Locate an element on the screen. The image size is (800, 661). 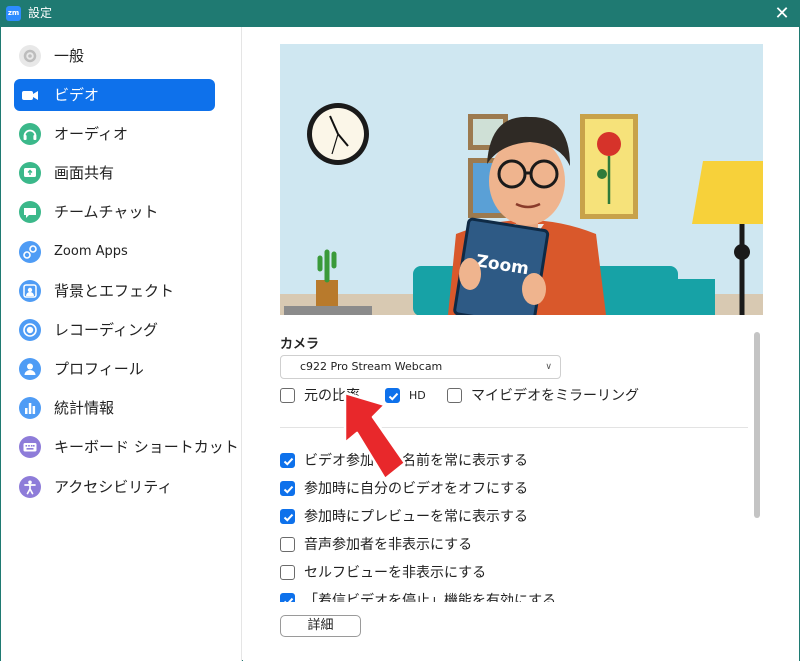
sidebar-item-label: チームチャット is located at coordinates (106, 212).